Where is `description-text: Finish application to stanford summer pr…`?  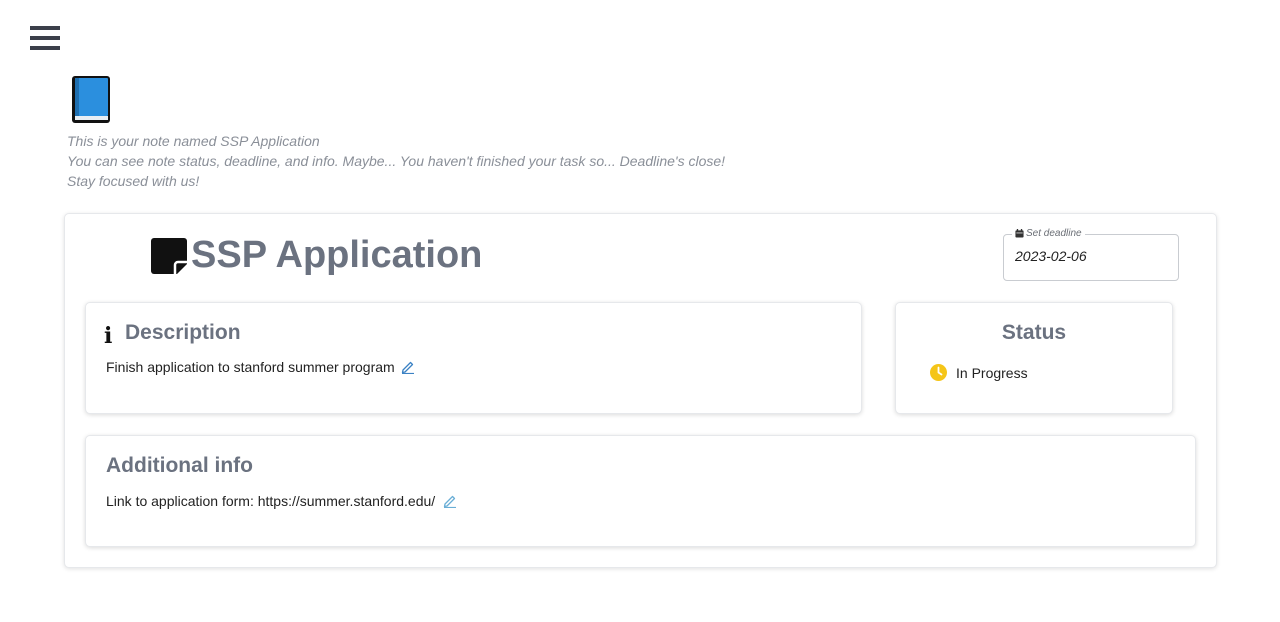
description-text: Finish application to stanford summer pr… is located at coordinates (250, 367).